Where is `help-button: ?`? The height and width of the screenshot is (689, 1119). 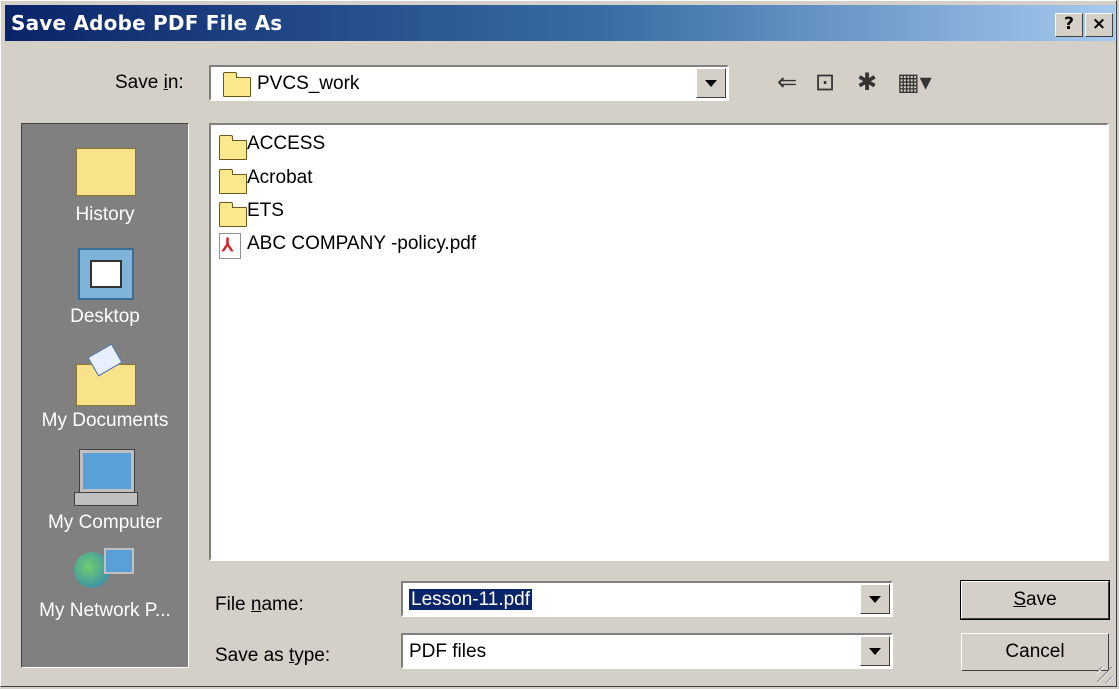 help-button: ? is located at coordinates (1069, 25).